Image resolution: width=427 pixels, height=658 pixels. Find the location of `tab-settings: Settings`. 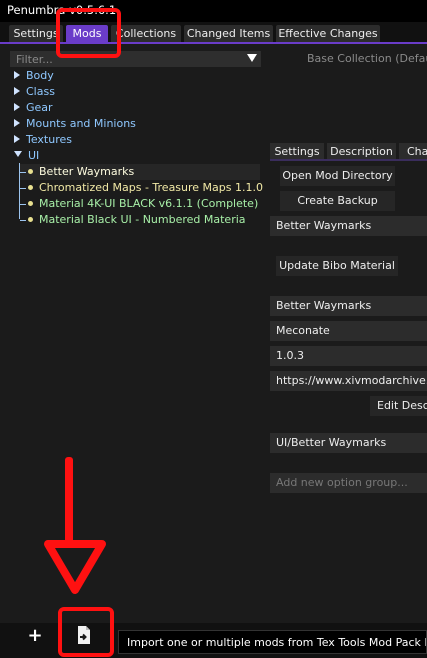

tab-settings: Settings is located at coordinates (36, 33).